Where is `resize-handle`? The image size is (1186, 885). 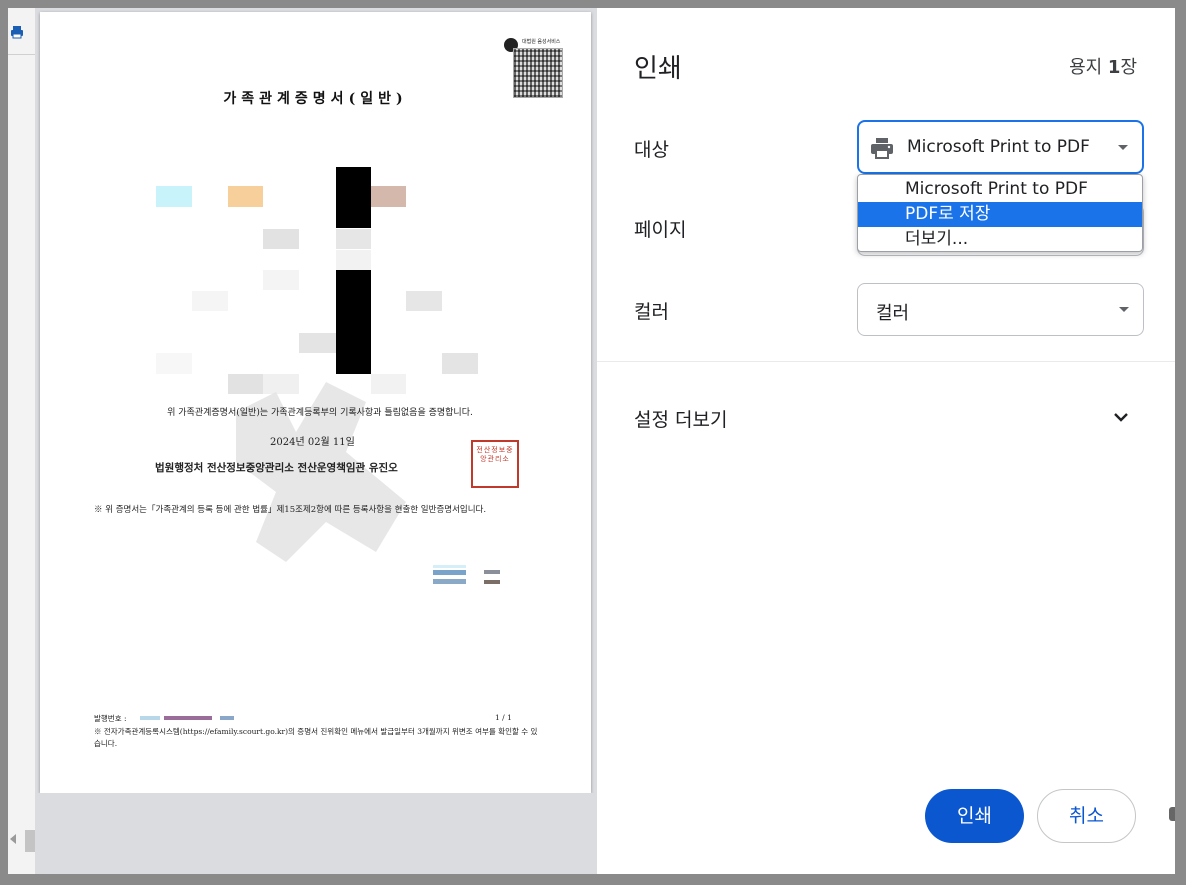
resize-handle is located at coordinates (1172, 814).